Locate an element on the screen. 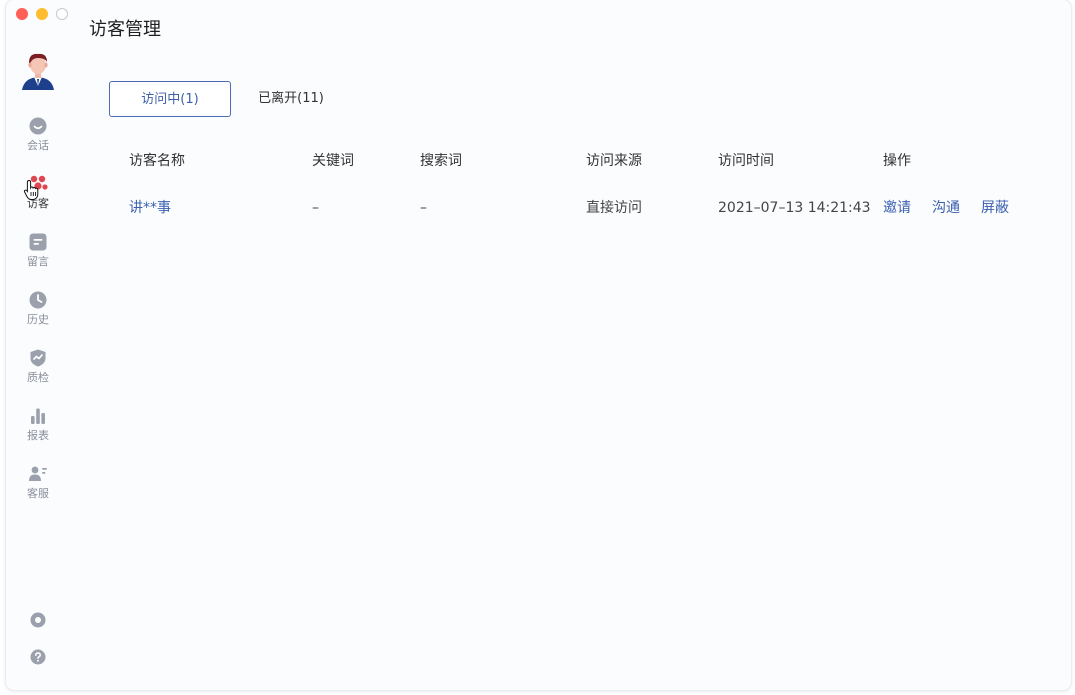 The image size is (1075, 695). sidebar-item-agents: 客服 is located at coordinates (38, 489).